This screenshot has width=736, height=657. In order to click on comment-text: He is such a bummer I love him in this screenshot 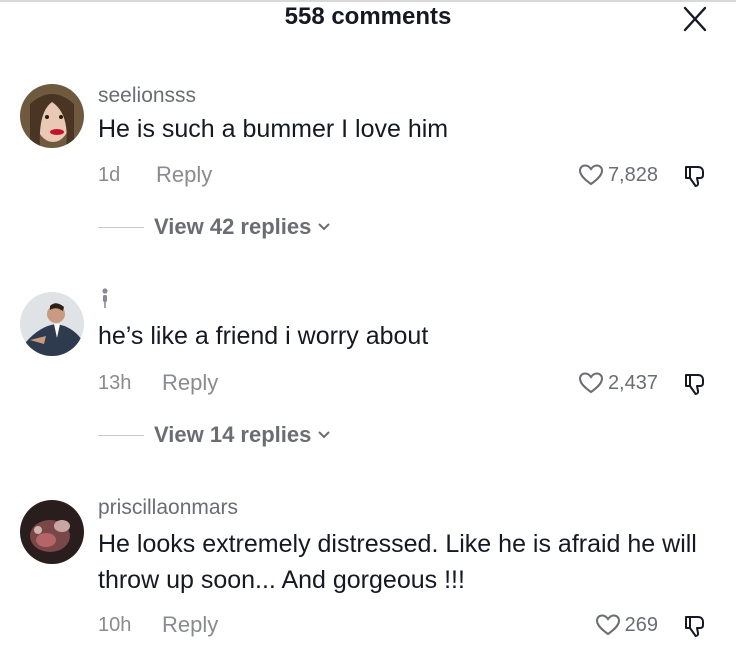, I will do `click(273, 129)`.